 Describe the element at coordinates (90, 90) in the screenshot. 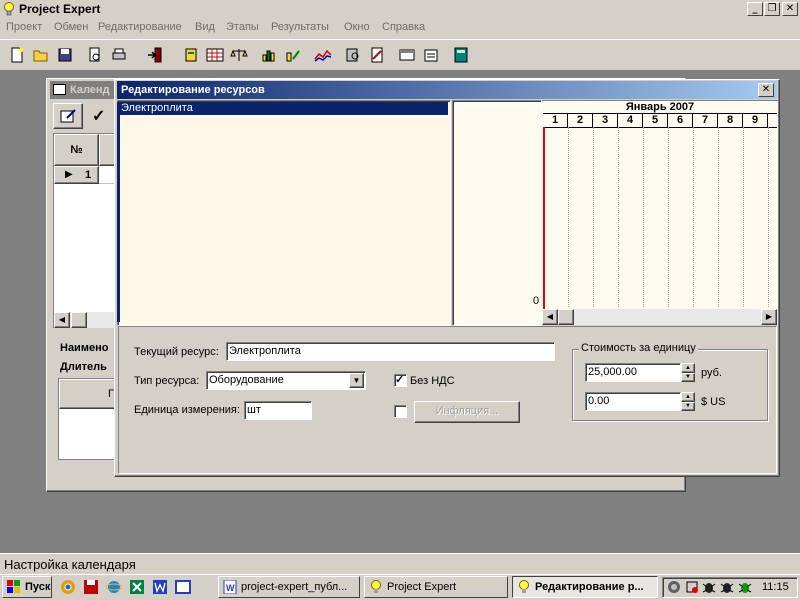

I see `calendar-window-title: Календ` at that location.